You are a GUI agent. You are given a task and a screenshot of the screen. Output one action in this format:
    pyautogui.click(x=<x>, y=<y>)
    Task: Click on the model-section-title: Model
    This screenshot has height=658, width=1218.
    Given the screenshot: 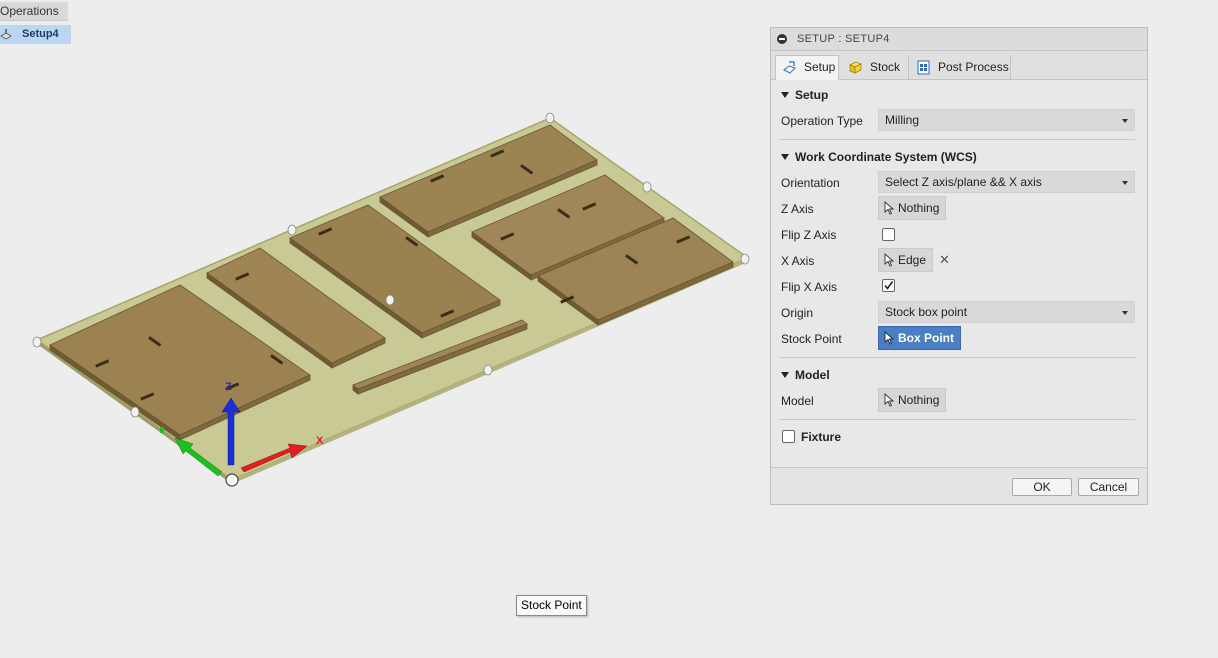 What is the action you would take?
    pyautogui.click(x=812, y=375)
    